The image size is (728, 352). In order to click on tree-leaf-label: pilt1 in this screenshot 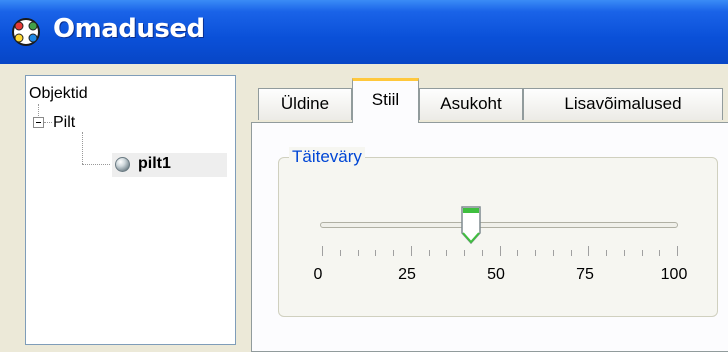, I will do `click(154, 163)`.